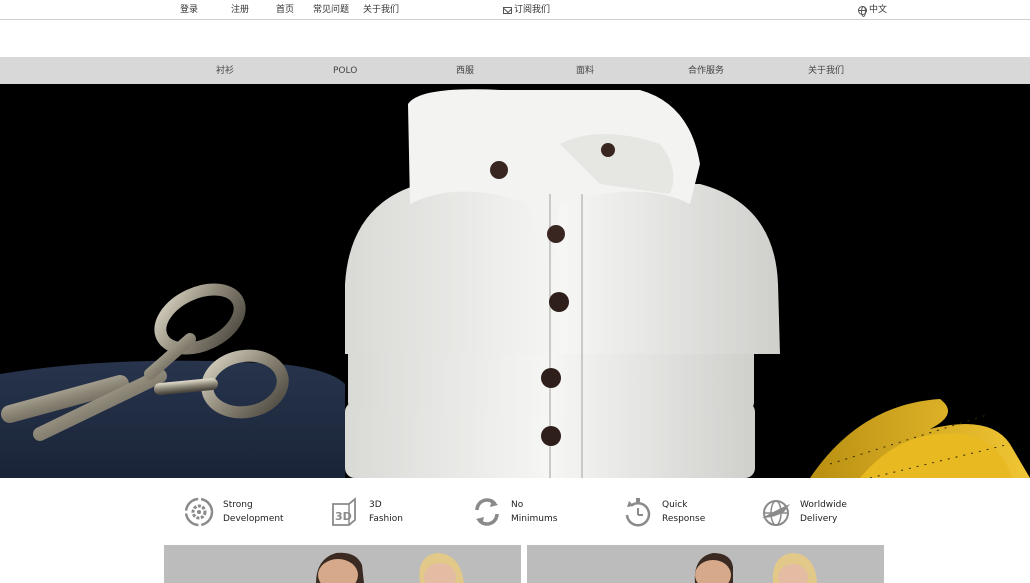 This screenshot has width=1030, height=583. What do you see at coordinates (706, 71) in the screenshot?
I see `nav-item-cooperation: 合作服务` at bounding box center [706, 71].